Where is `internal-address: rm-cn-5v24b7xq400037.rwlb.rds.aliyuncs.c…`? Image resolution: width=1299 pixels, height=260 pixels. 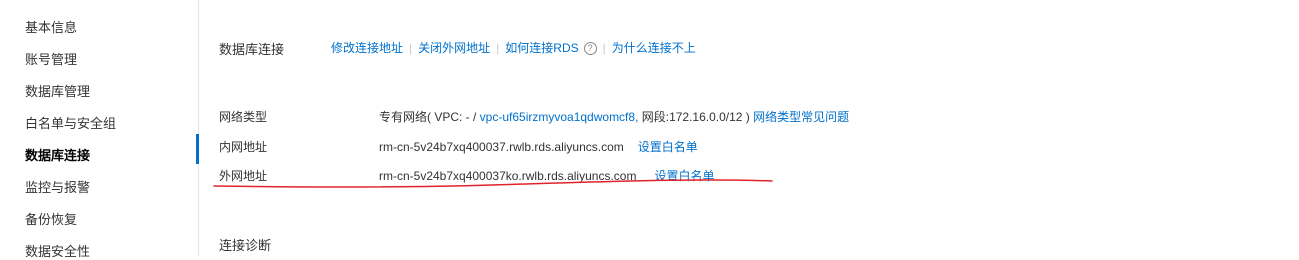
internal-address: rm-cn-5v24b7xq400037.rwlb.rds.aliyuncs.c… is located at coordinates (501, 147).